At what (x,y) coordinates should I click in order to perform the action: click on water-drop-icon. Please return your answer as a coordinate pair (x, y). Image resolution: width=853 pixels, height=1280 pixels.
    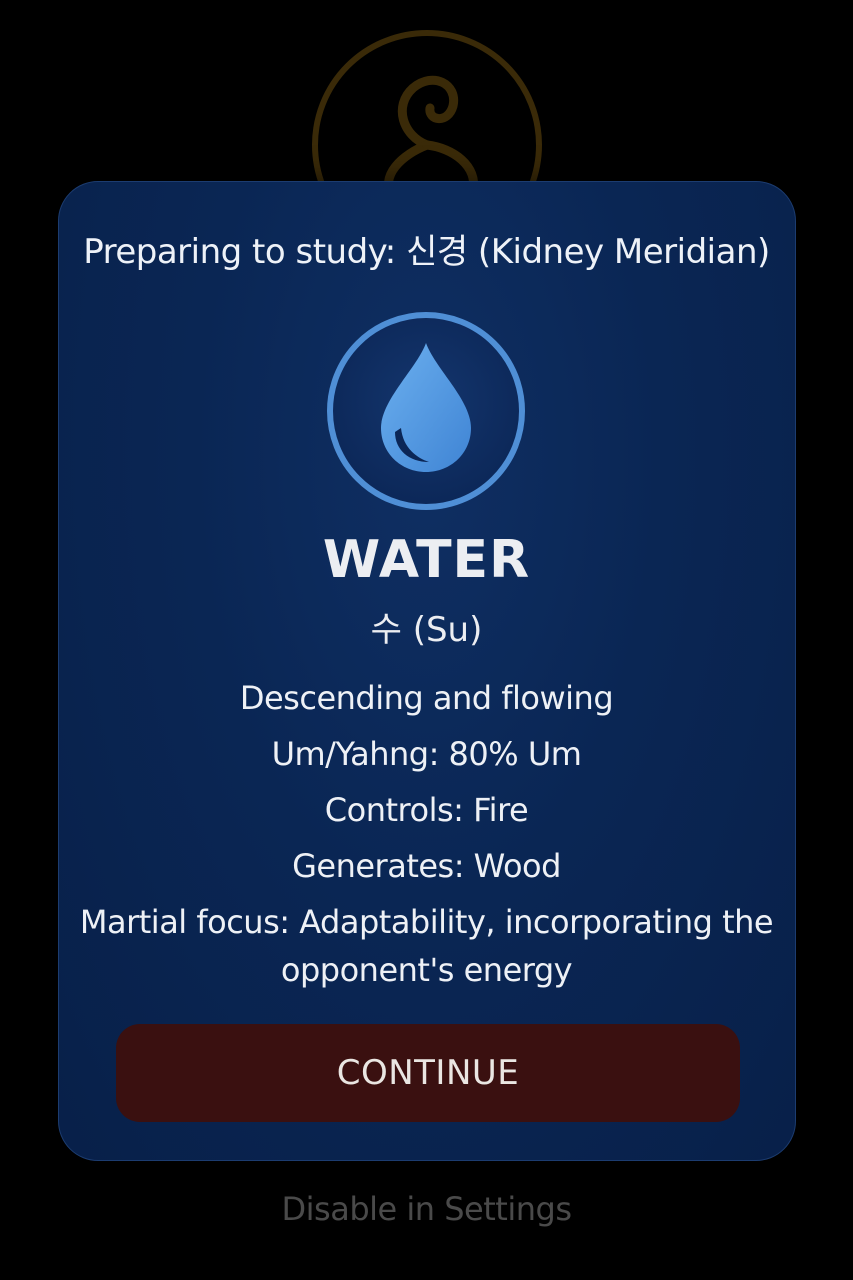
    Looking at the image, I should click on (426, 411).